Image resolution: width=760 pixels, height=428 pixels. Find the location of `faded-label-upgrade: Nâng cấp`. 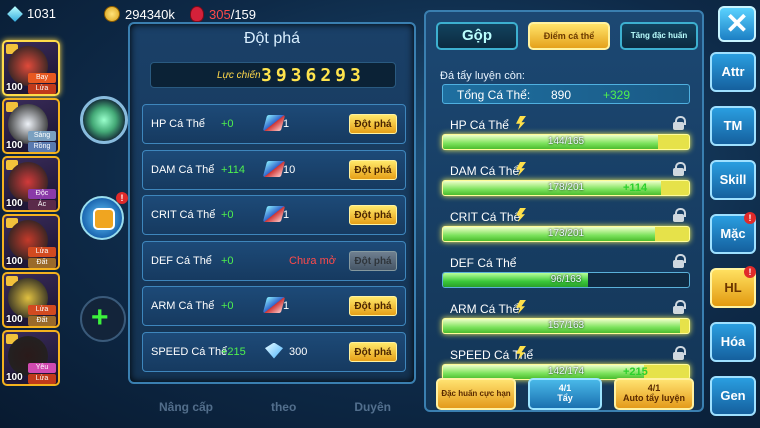

faded-label-upgrade: Nâng cấp is located at coordinates (185, 407).